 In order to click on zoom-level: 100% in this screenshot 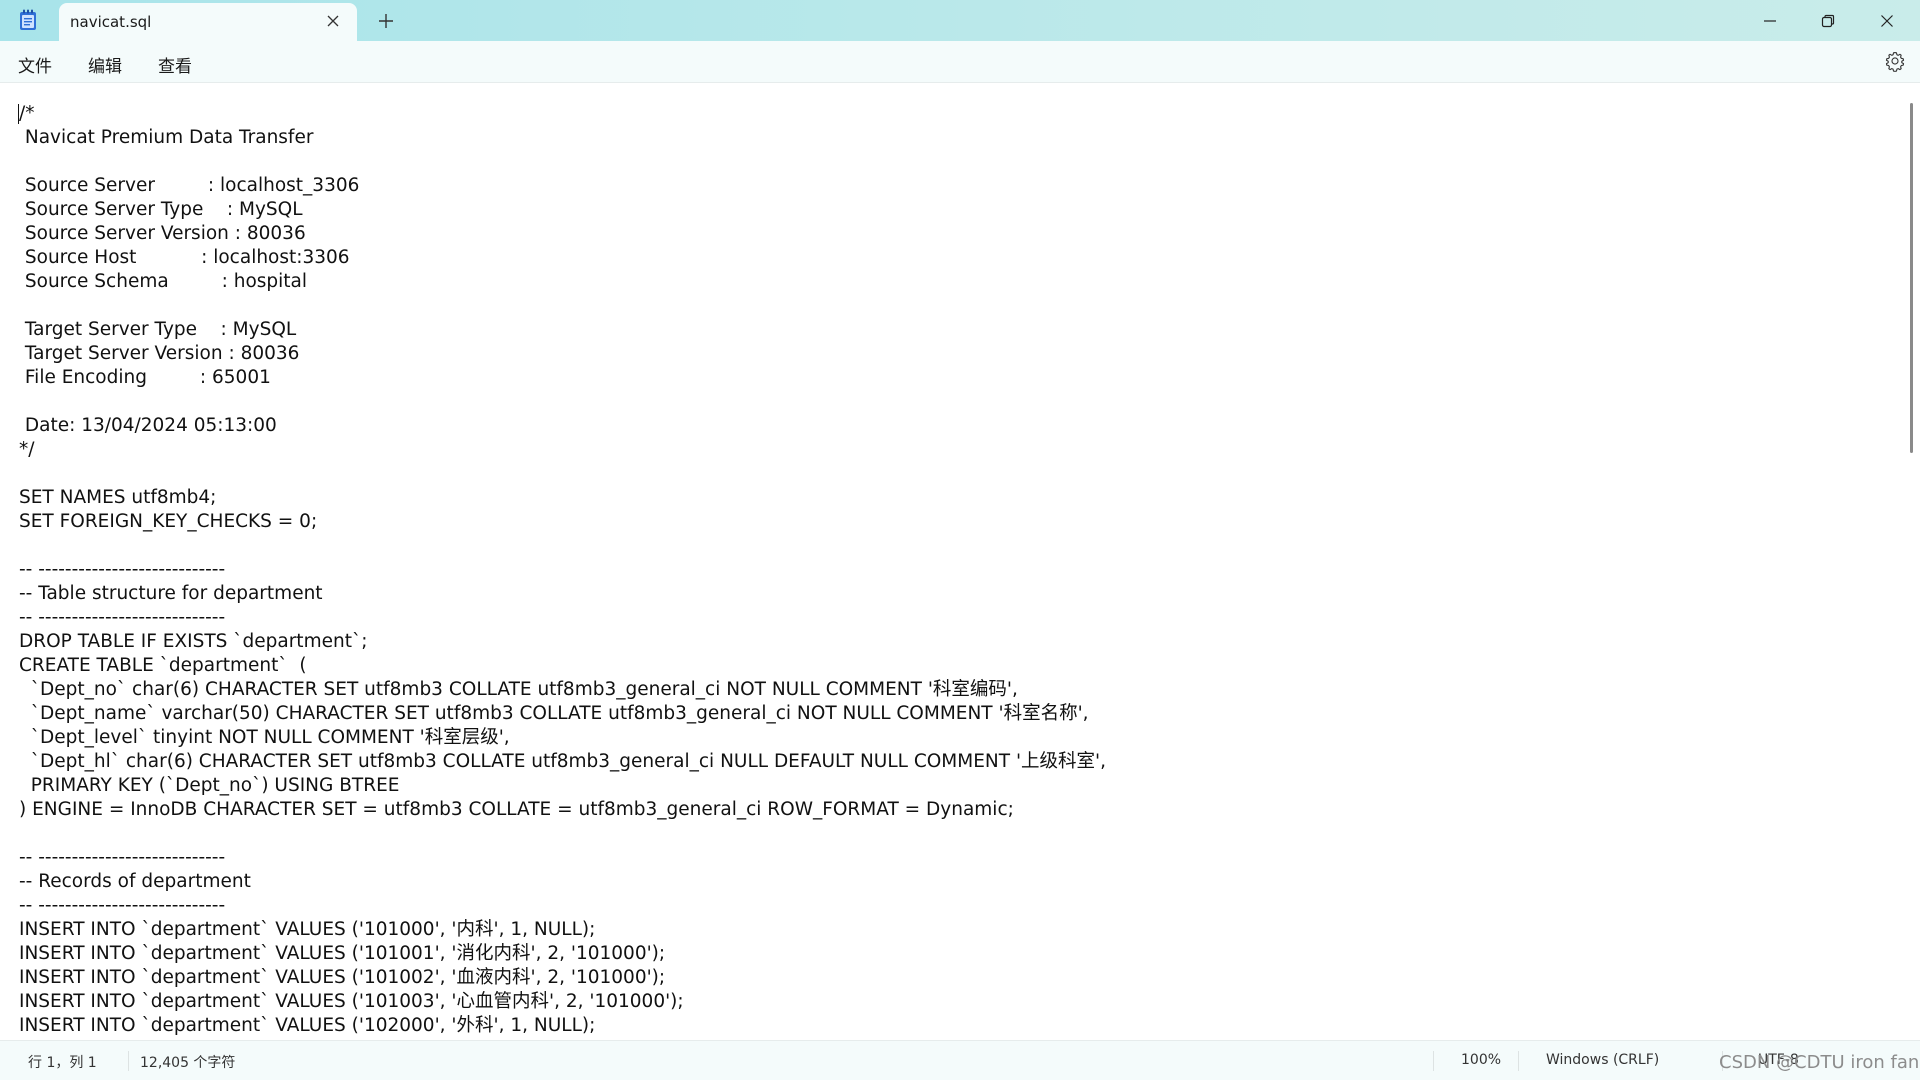, I will do `click(1481, 1060)`.